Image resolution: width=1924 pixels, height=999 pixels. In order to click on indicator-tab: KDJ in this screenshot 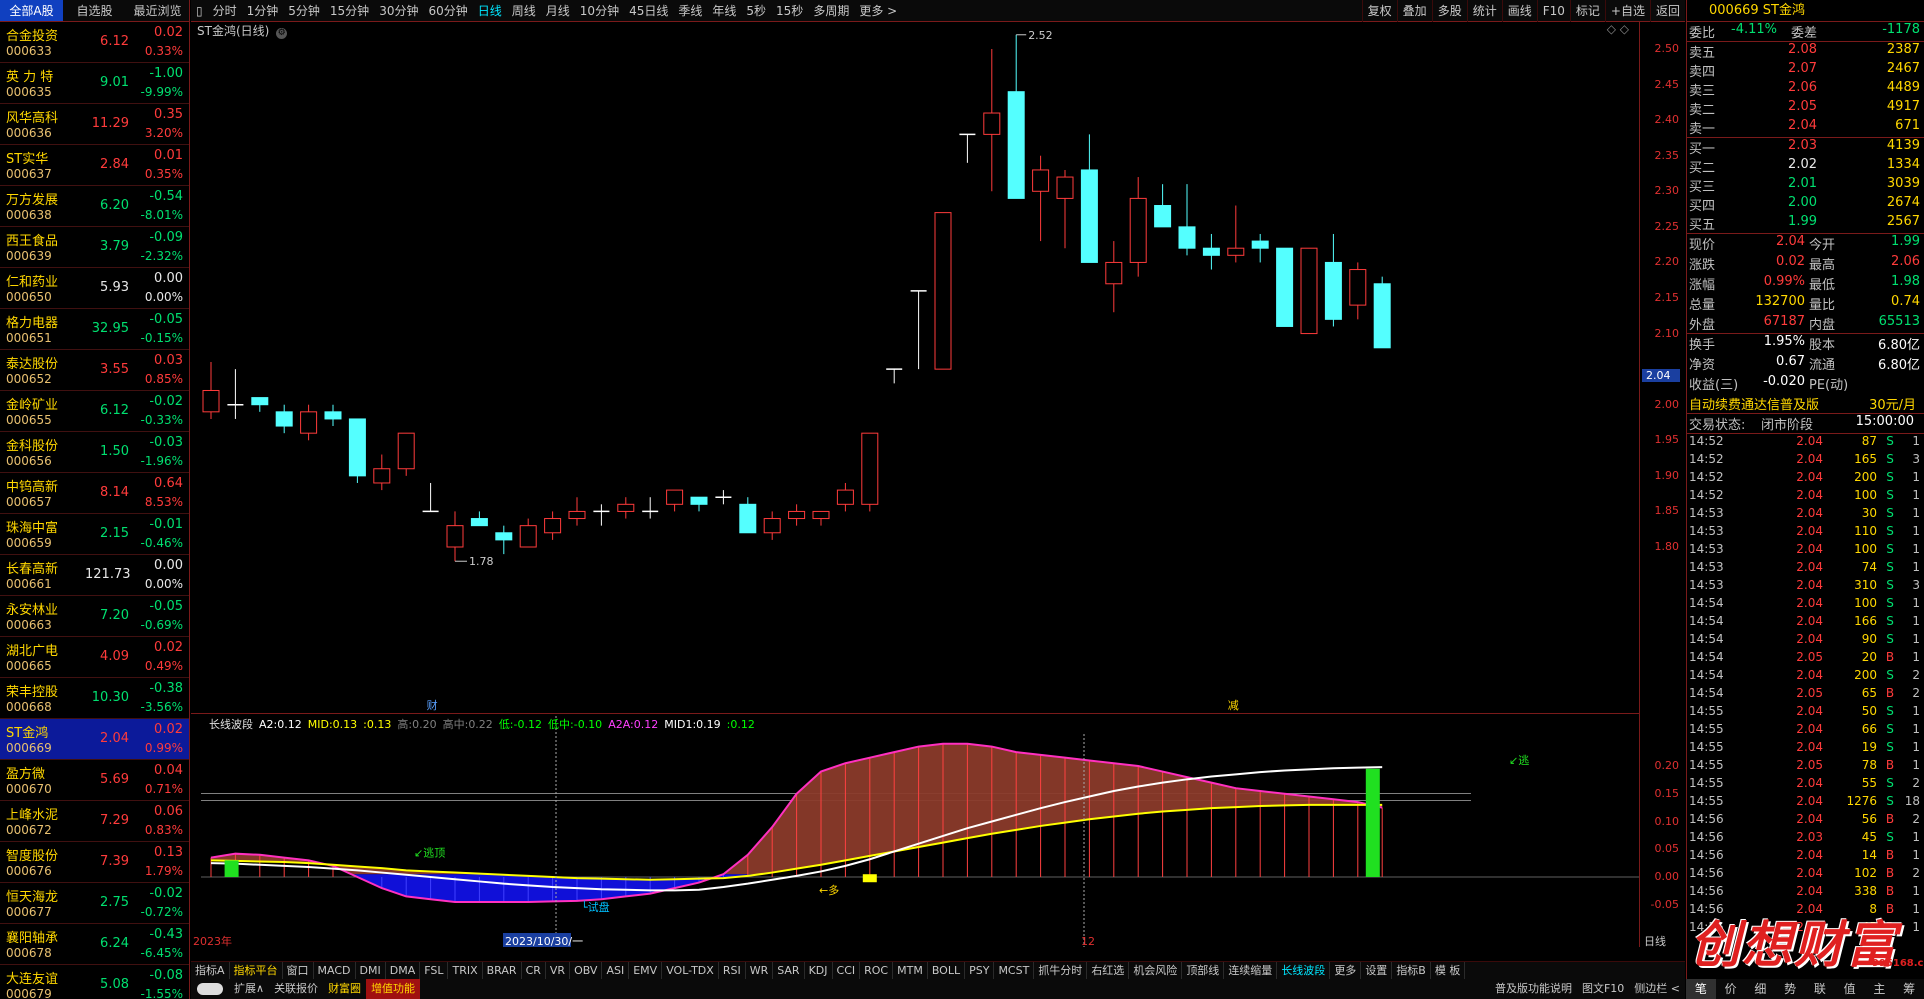, I will do `click(819, 970)`.